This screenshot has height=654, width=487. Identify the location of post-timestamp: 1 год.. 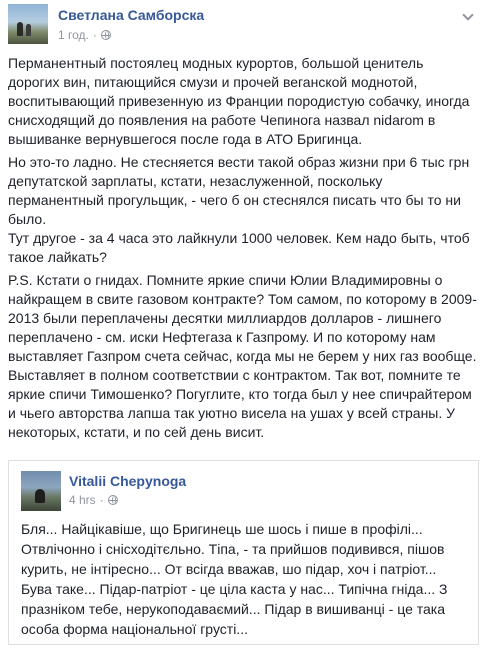
(73, 35).